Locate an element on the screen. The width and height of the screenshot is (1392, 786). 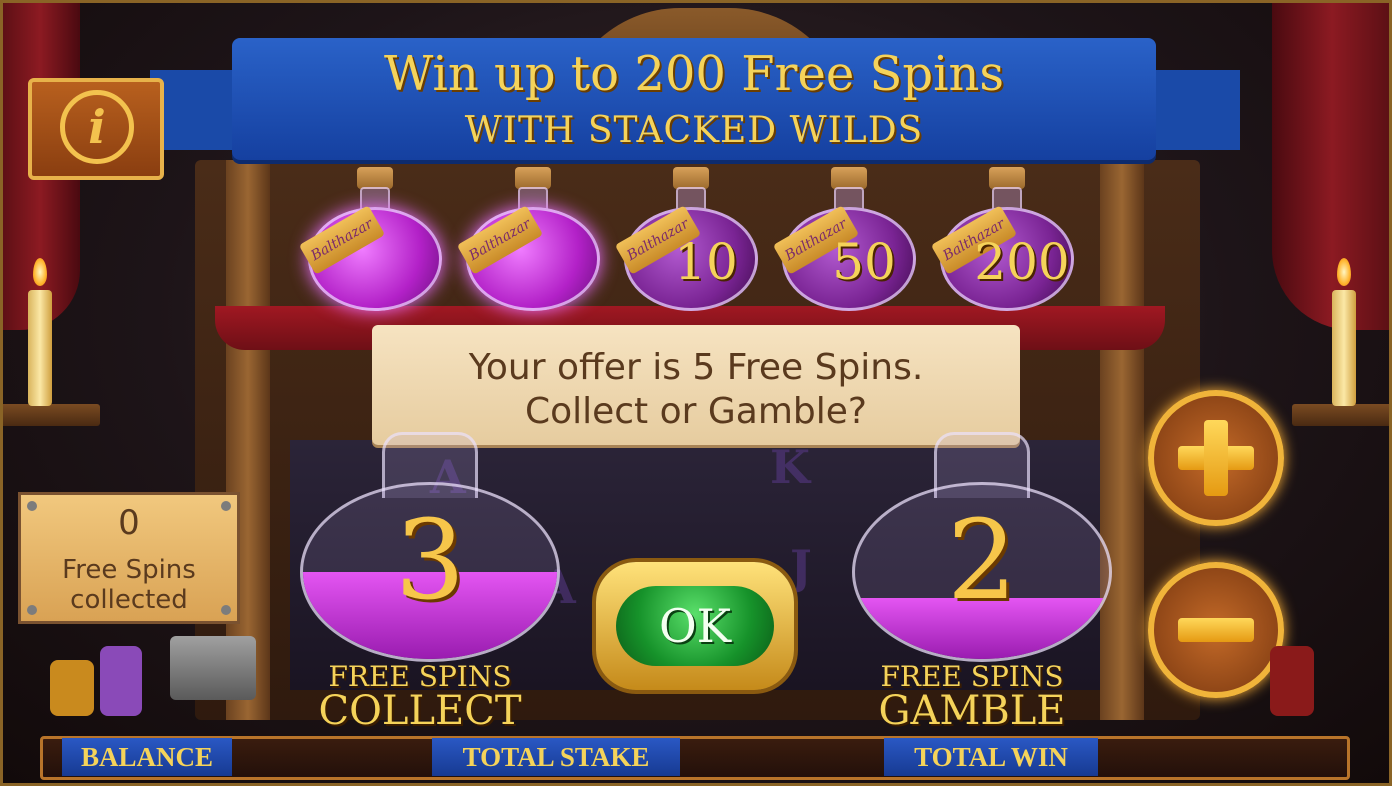
total-stake-value is located at coordinates (785, 757).